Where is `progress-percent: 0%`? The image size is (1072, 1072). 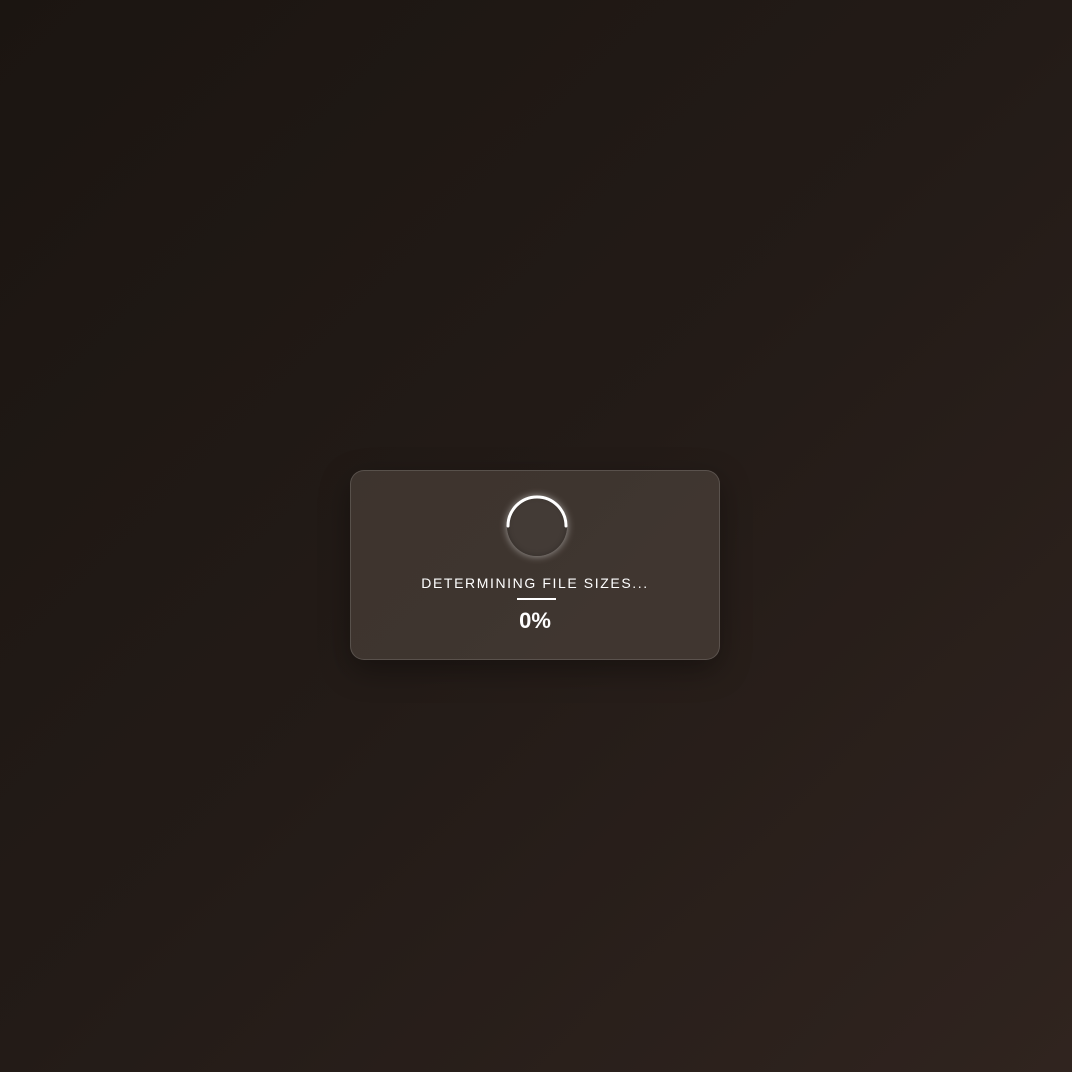
progress-percent: 0% is located at coordinates (535, 620).